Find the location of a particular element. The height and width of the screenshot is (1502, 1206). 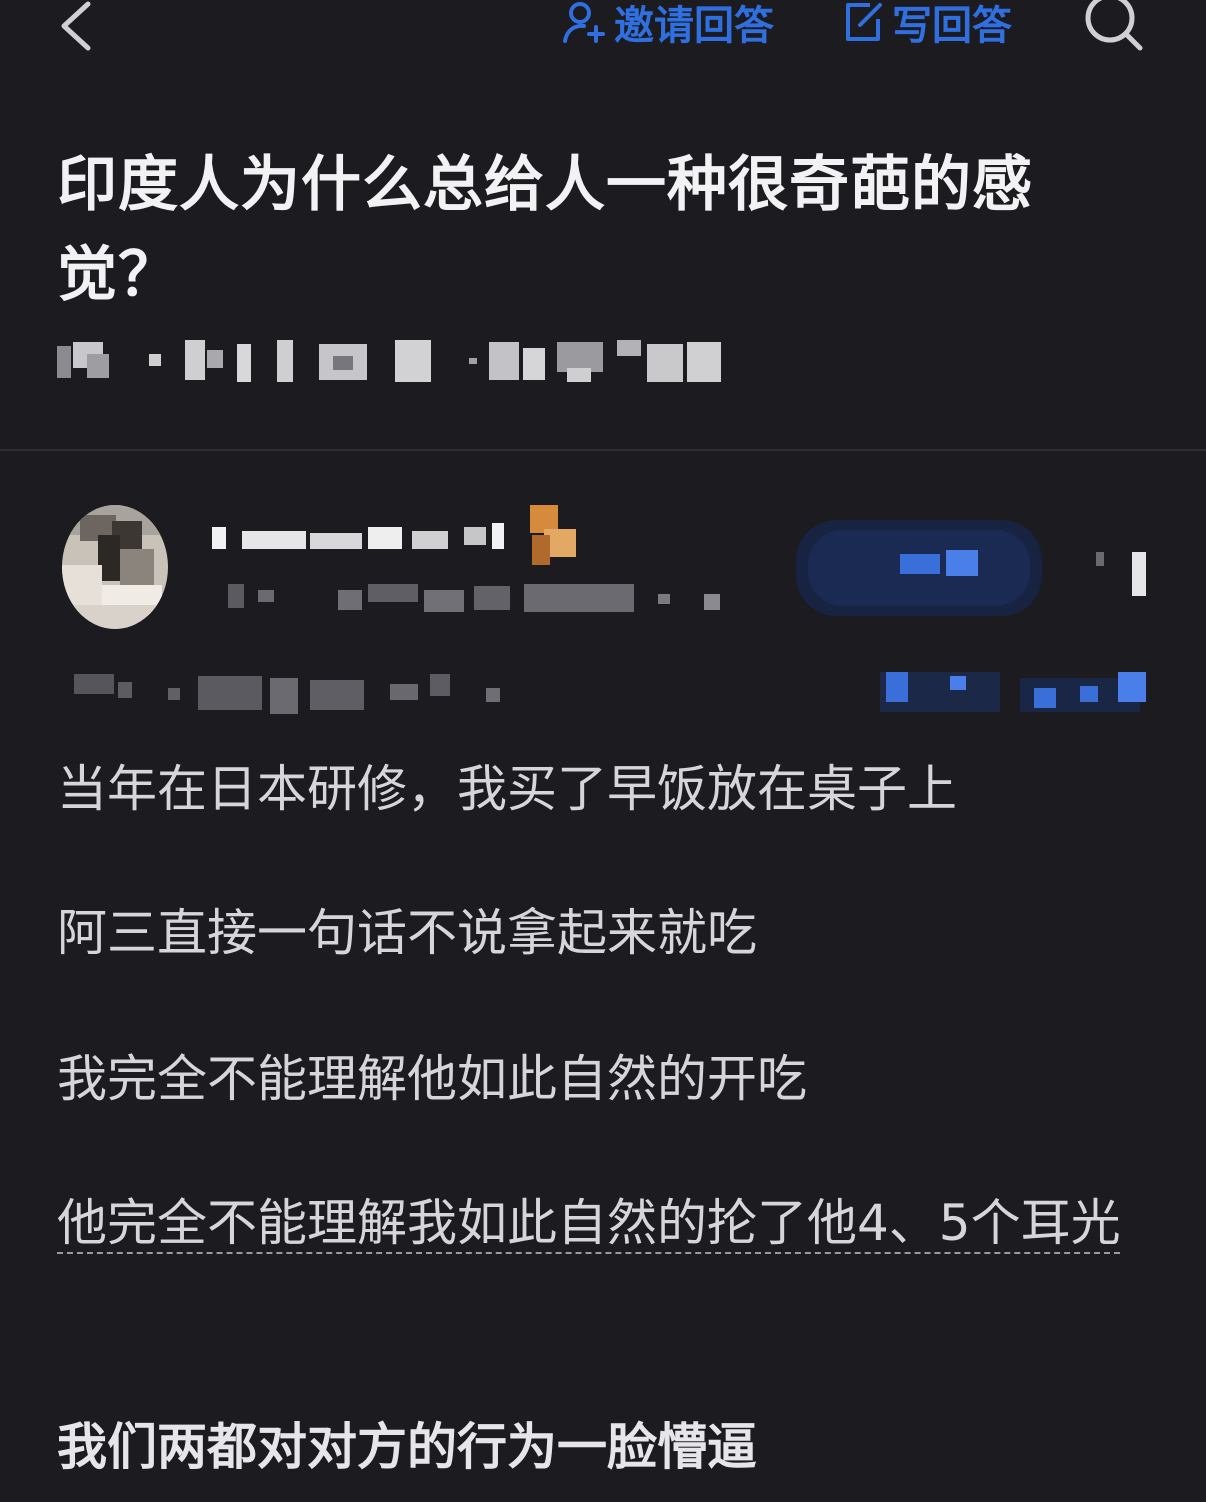

invite-answer-label: 邀请回答 is located at coordinates (694, 26).